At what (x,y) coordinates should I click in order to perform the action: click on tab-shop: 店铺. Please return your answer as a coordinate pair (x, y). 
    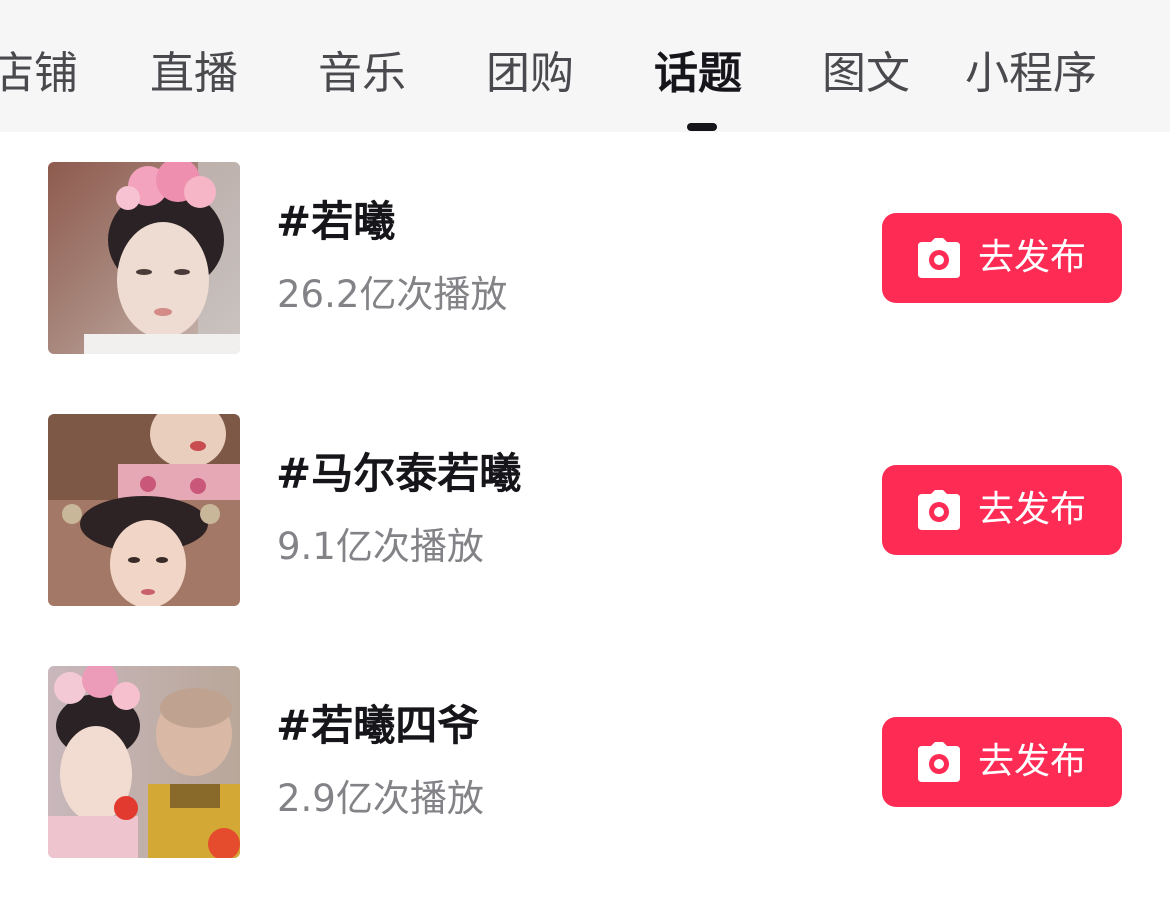
    Looking at the image, I should click on (39, 74).